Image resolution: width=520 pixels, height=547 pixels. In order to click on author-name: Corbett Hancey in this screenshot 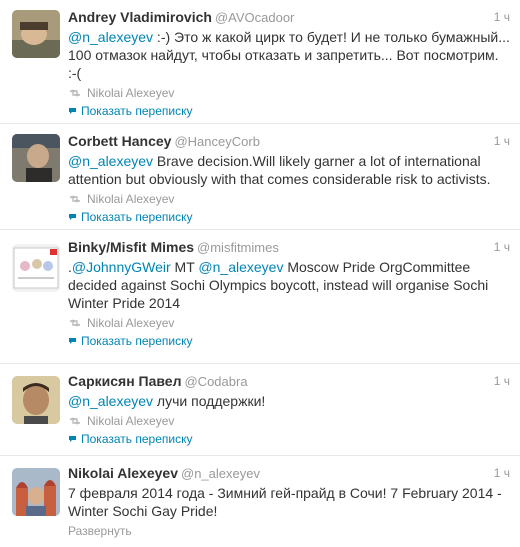, I will do `click(119, 141)`.